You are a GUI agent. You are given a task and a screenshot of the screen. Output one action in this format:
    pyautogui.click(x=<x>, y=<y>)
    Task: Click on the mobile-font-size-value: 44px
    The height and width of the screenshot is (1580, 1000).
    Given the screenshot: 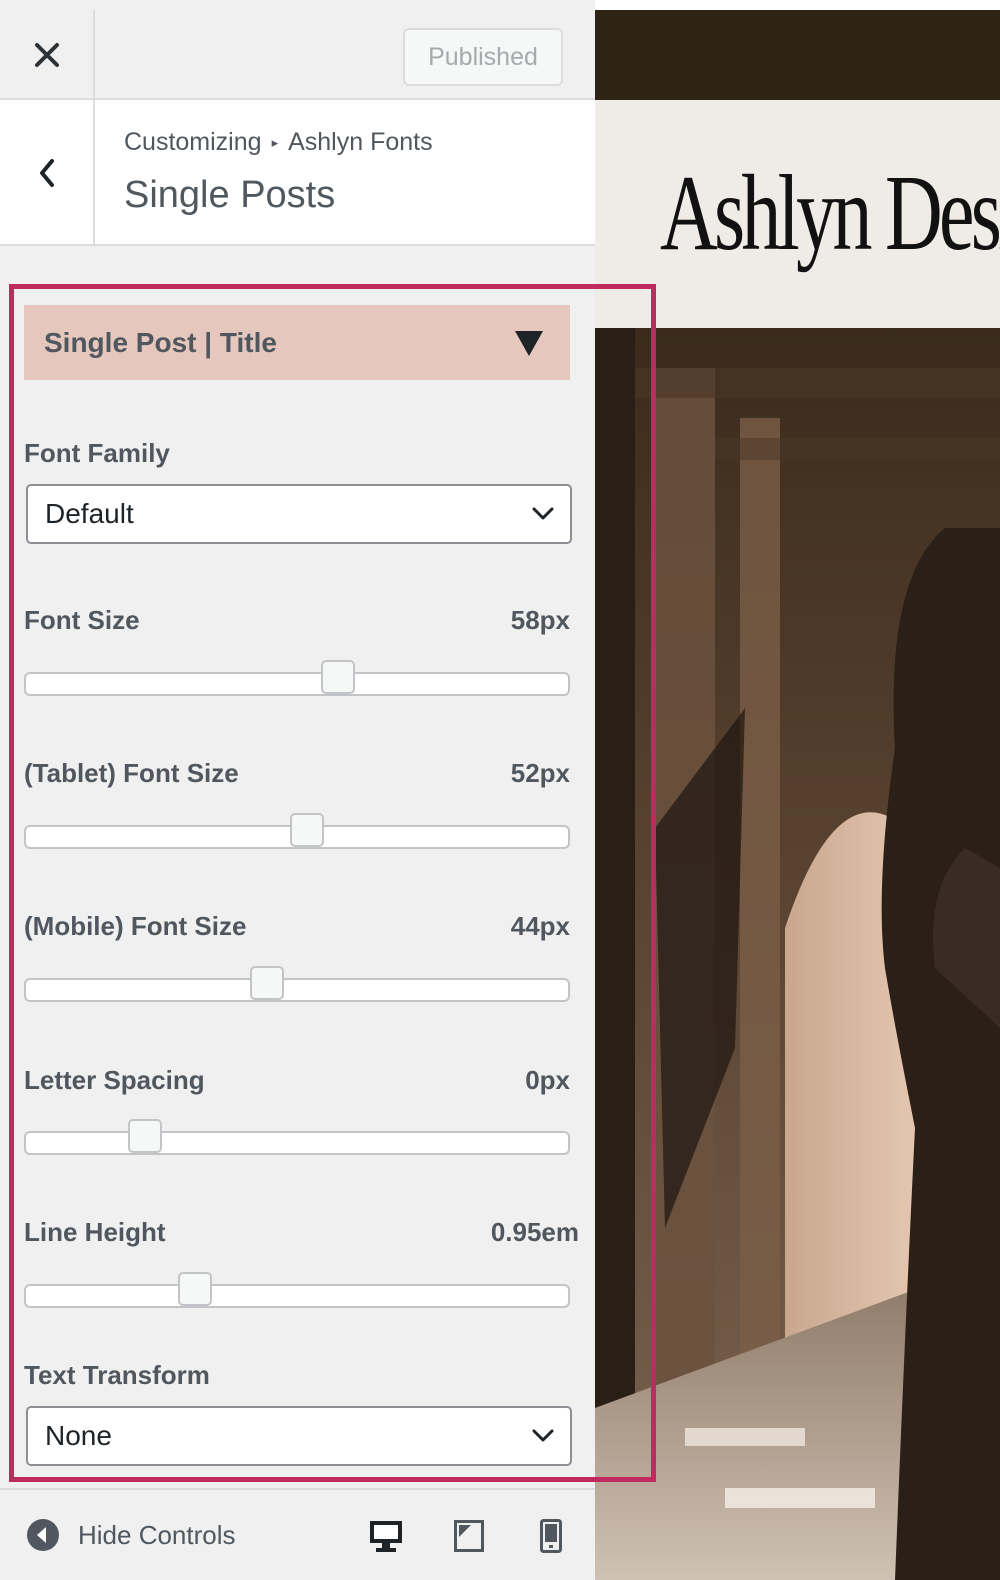 What is the action you would take?
    pyautogui.click(x=540, y=926)
    